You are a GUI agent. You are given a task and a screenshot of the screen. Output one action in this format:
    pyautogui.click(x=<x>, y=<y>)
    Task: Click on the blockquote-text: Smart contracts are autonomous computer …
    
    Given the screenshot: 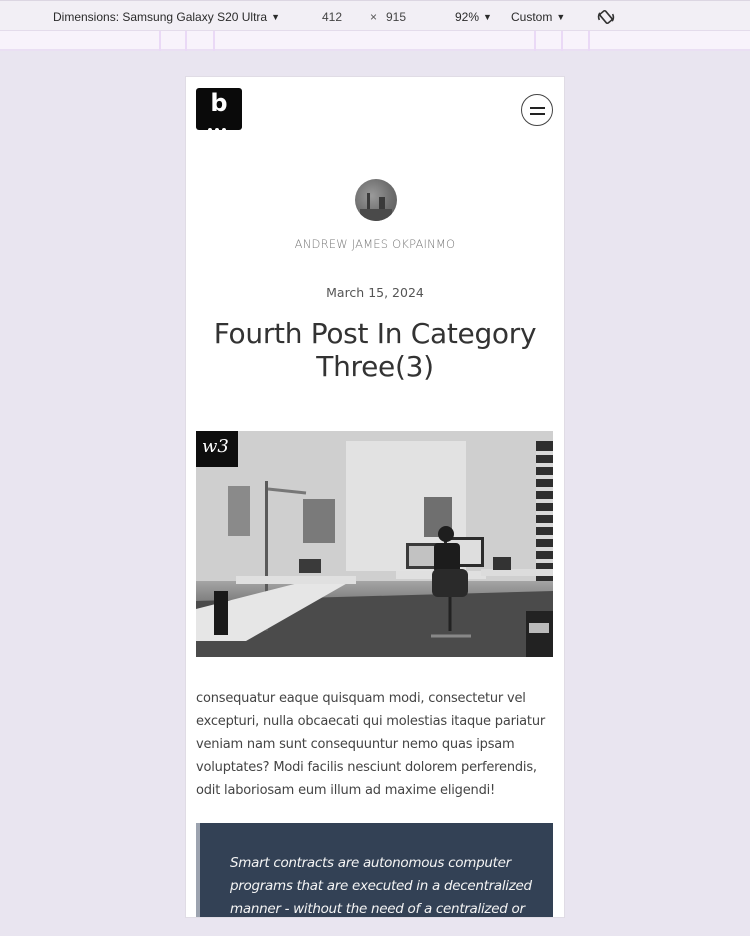 What is the action you would take?
    pyautogui.click(x=381, y=886)
    